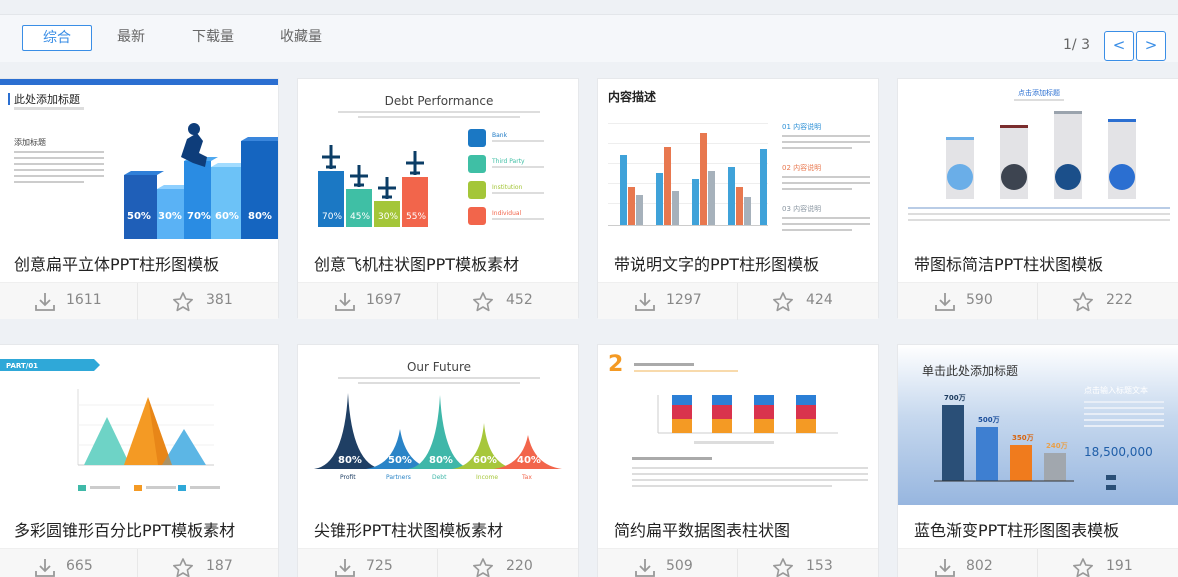 The width and height of the screenshot is (1178, 577). I want to click on card-stats: 1297 424, so click(738, 301).